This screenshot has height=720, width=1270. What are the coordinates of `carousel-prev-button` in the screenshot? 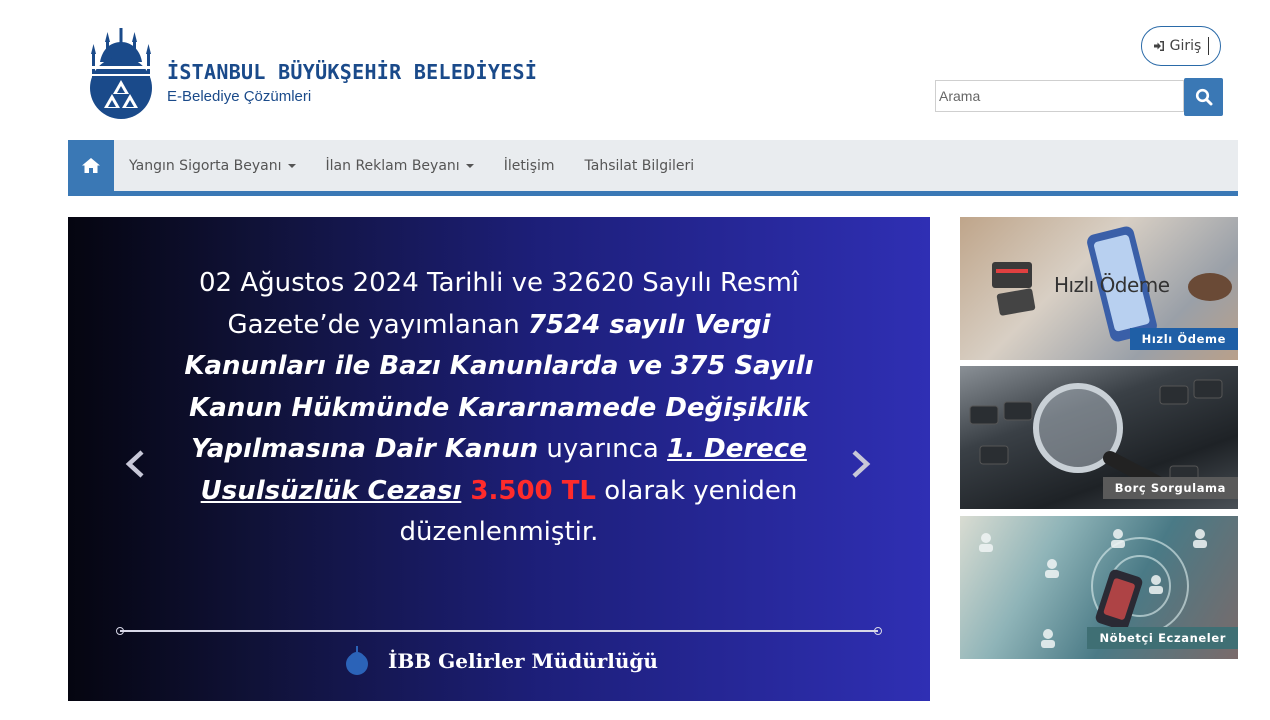 It's located at (135, 464).